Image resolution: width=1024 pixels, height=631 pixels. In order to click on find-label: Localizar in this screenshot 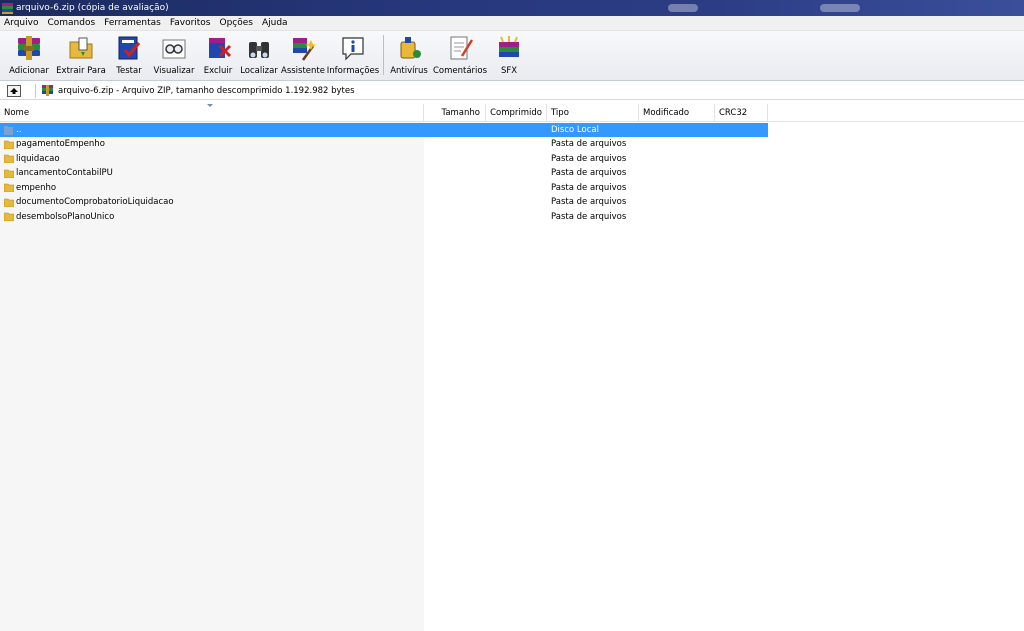, I will do `click(259, 71)`.